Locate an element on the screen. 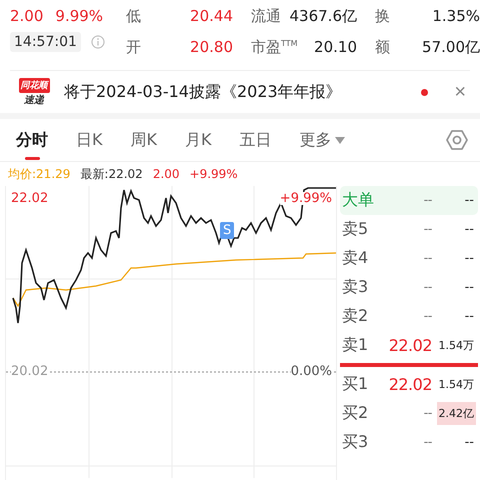  order-label: 买2 is located at coordinates (356, 413).